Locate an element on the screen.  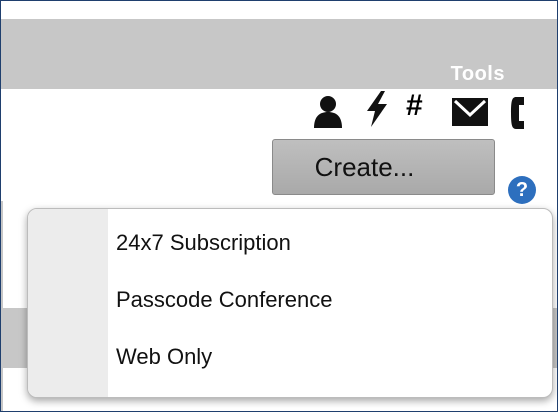
menu-item-passcode-conference: Passcode Conference is located at coordinates (224, 300).